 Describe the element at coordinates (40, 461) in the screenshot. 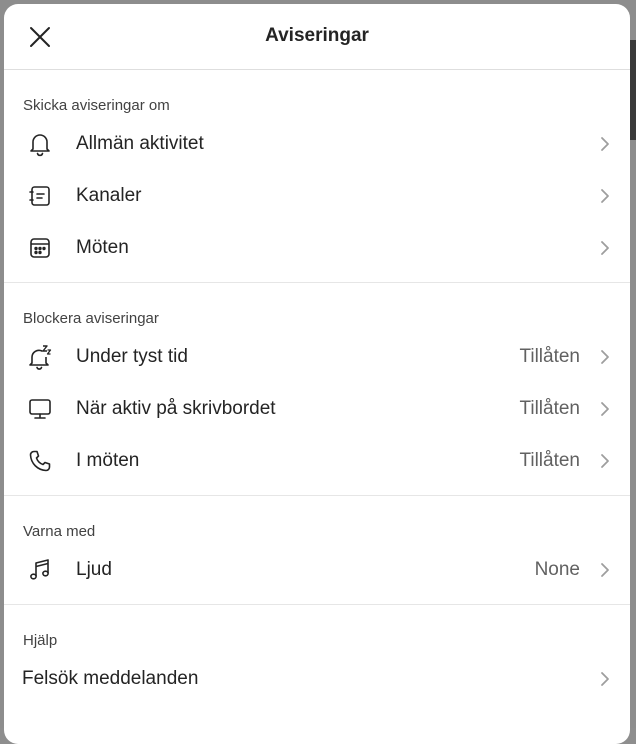

I see `phone-icon` at that location.